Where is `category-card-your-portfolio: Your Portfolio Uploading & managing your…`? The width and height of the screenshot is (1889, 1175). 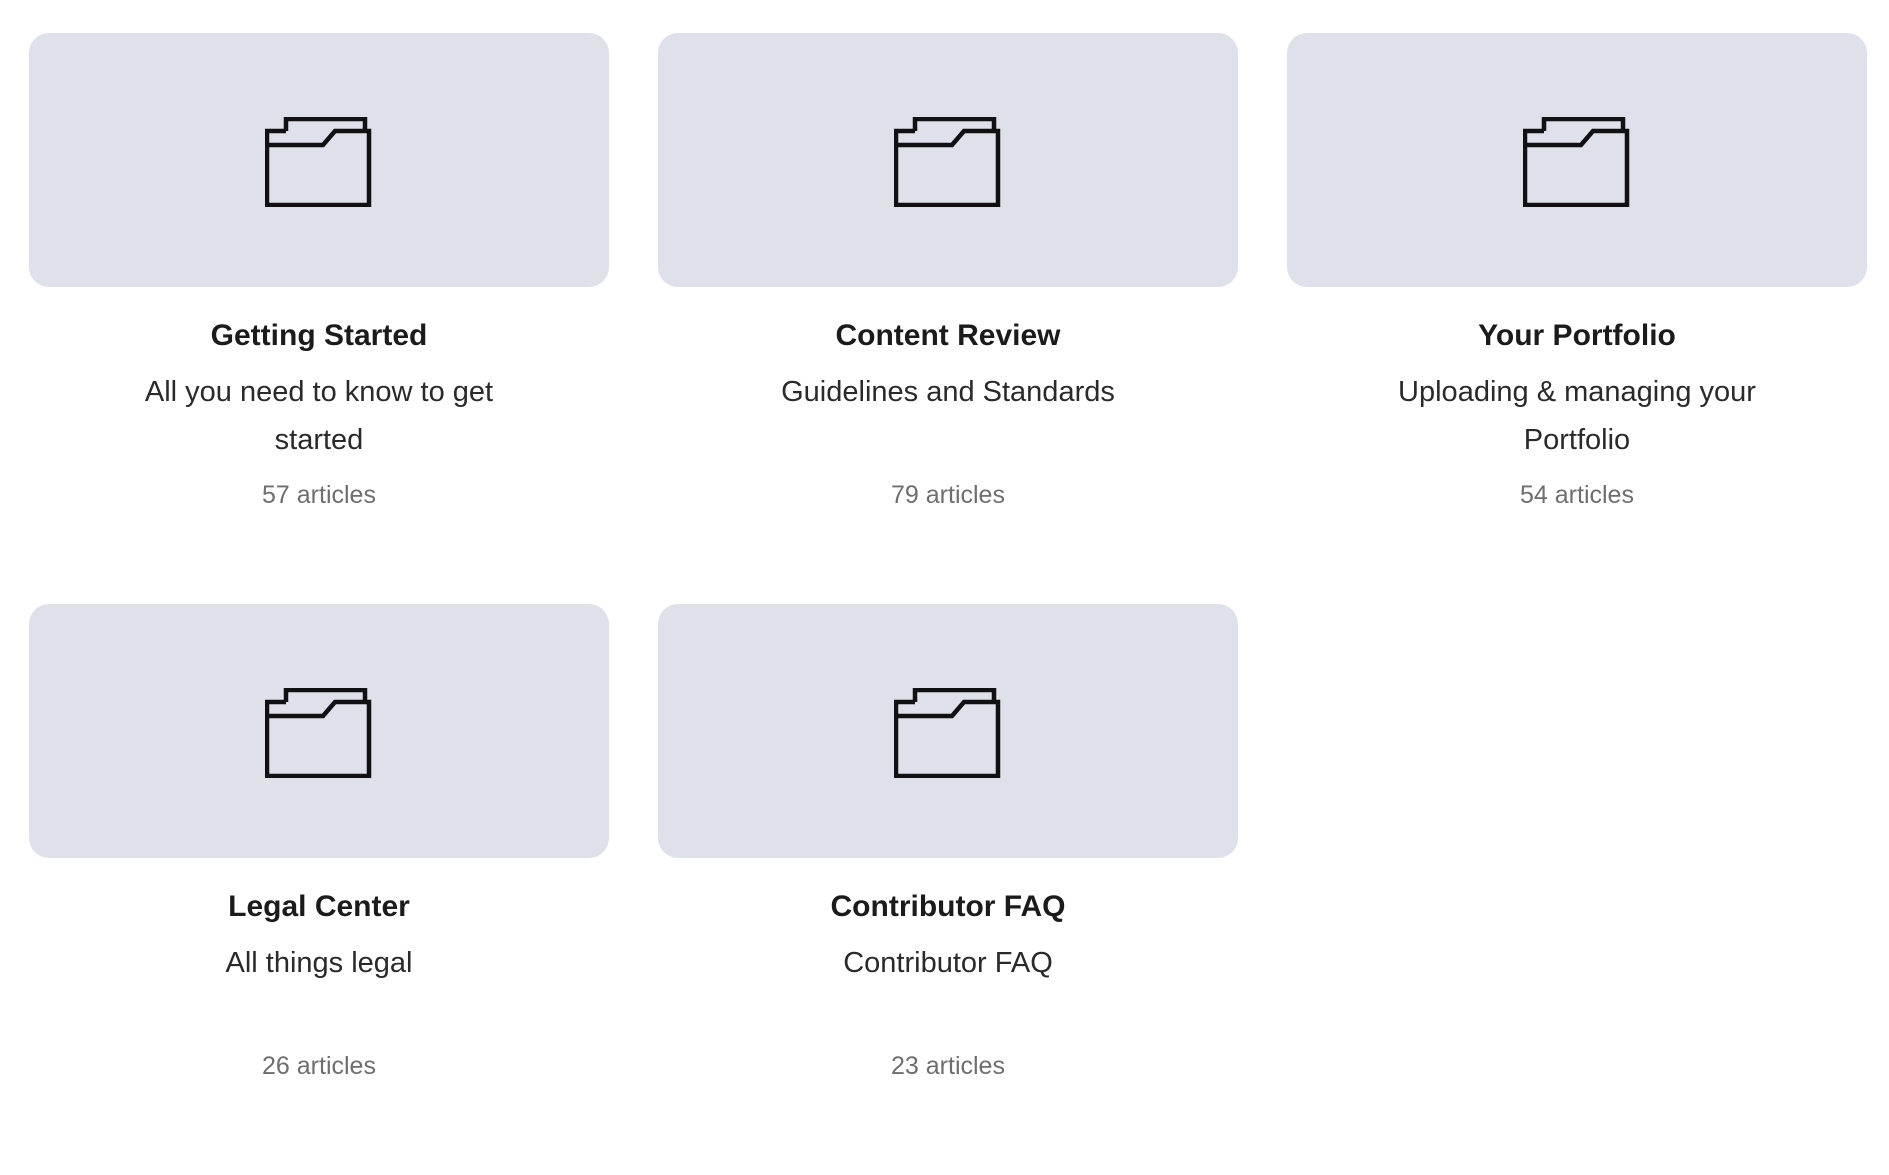 category-card-your-portfolio: Your Portfolio Uploading & managing your… is located at coordinates (1577, 318).